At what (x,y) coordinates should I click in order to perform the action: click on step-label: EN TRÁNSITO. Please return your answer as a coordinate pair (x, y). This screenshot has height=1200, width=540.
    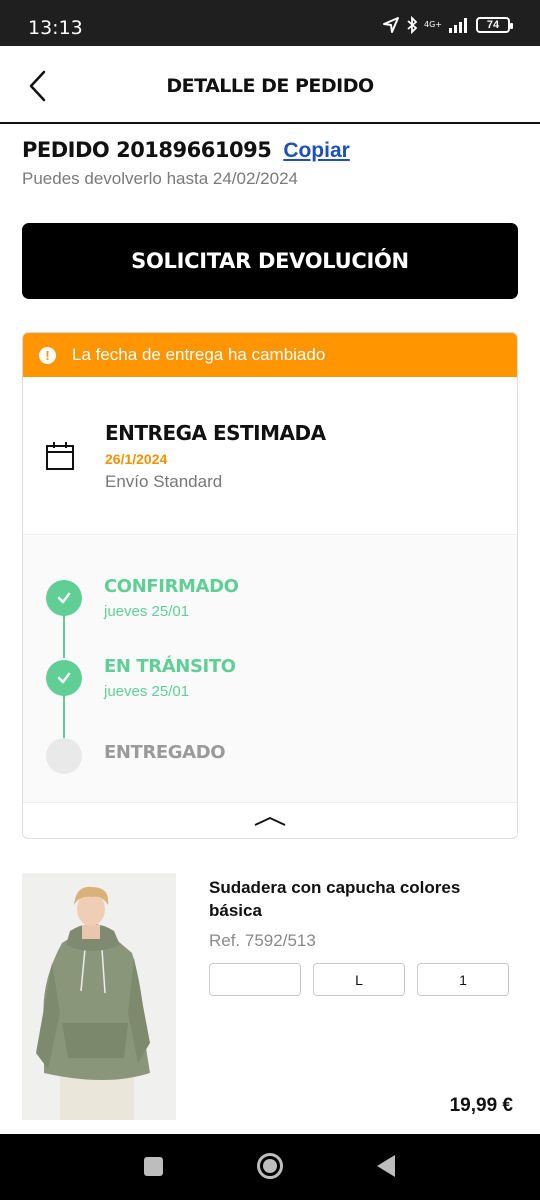
    Looking at the image, I should click on (170, 666).